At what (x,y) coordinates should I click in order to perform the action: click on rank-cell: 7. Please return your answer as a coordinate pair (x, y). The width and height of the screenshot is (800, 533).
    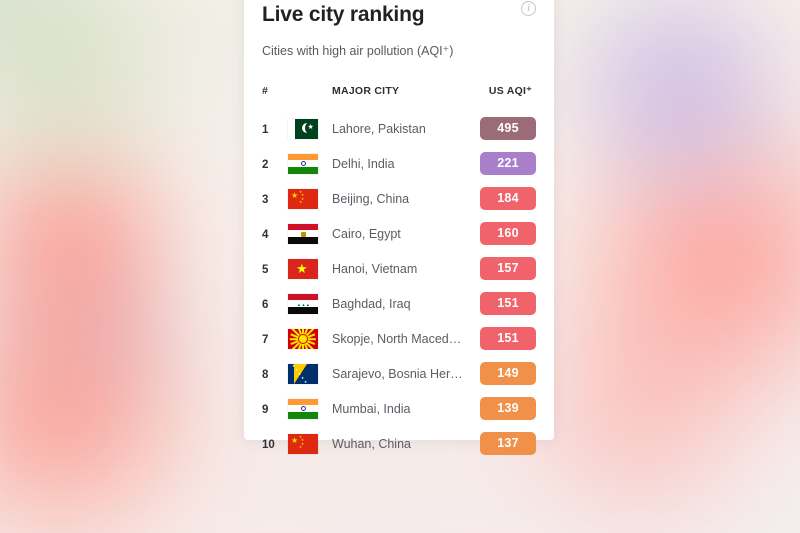
    Looking at the image, I should click on (275, 338).